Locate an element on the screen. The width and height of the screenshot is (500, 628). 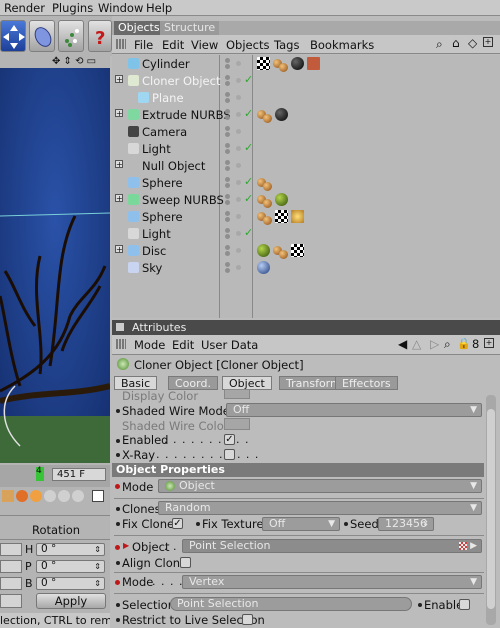
forward-arrow-icon: ▷ is located at coordinates (434, 344).